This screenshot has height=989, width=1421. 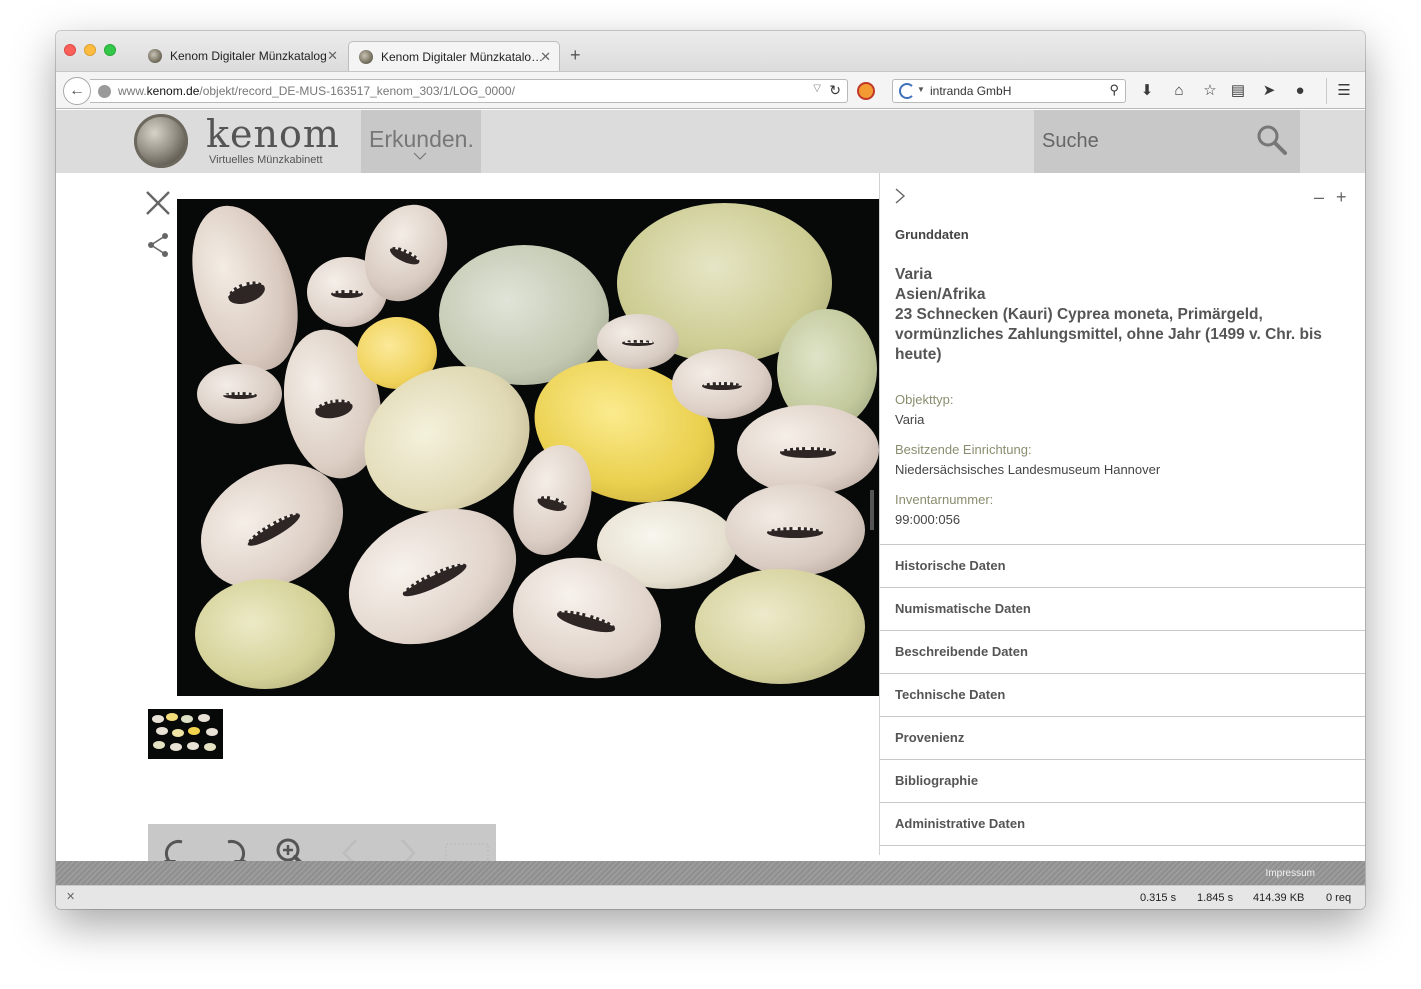 What do you see at coordinates (944, 499) in the screenshot?
I see `field-label-inventory: Inventarnummer:` at bounding box center [944, 499].